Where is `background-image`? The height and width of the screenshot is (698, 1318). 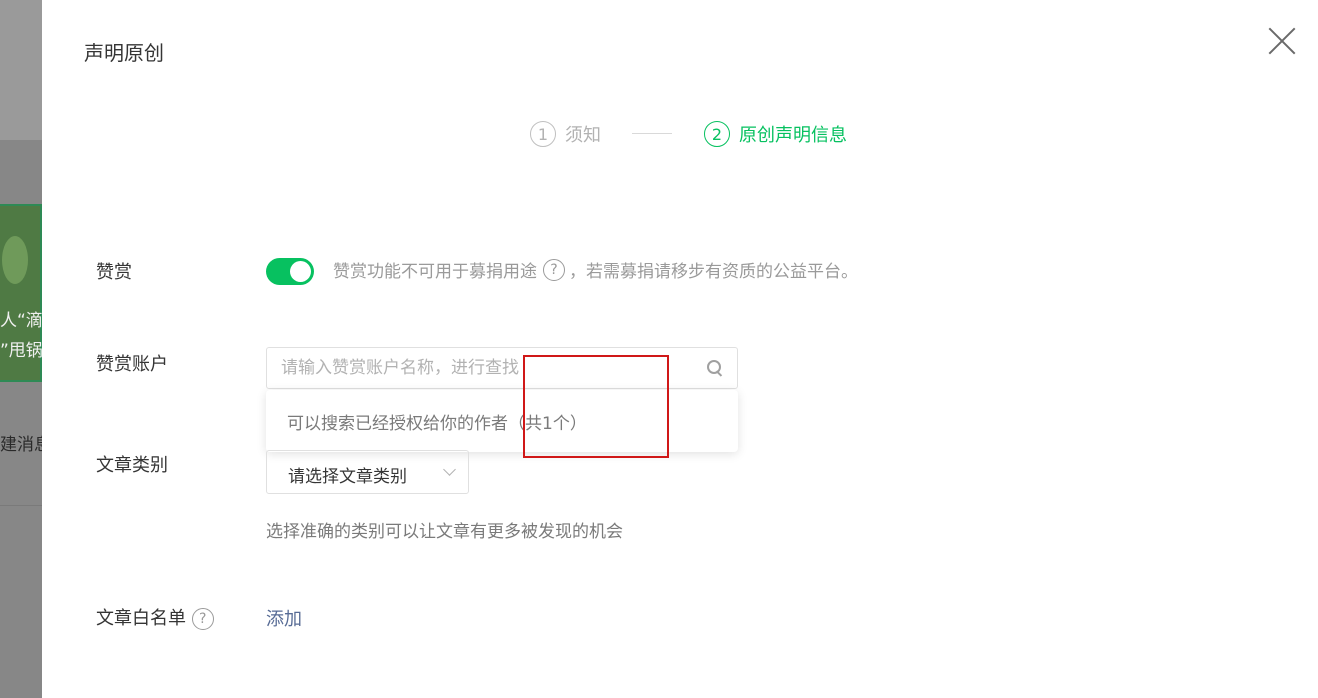 background-image is located at coordinates (15, 260).